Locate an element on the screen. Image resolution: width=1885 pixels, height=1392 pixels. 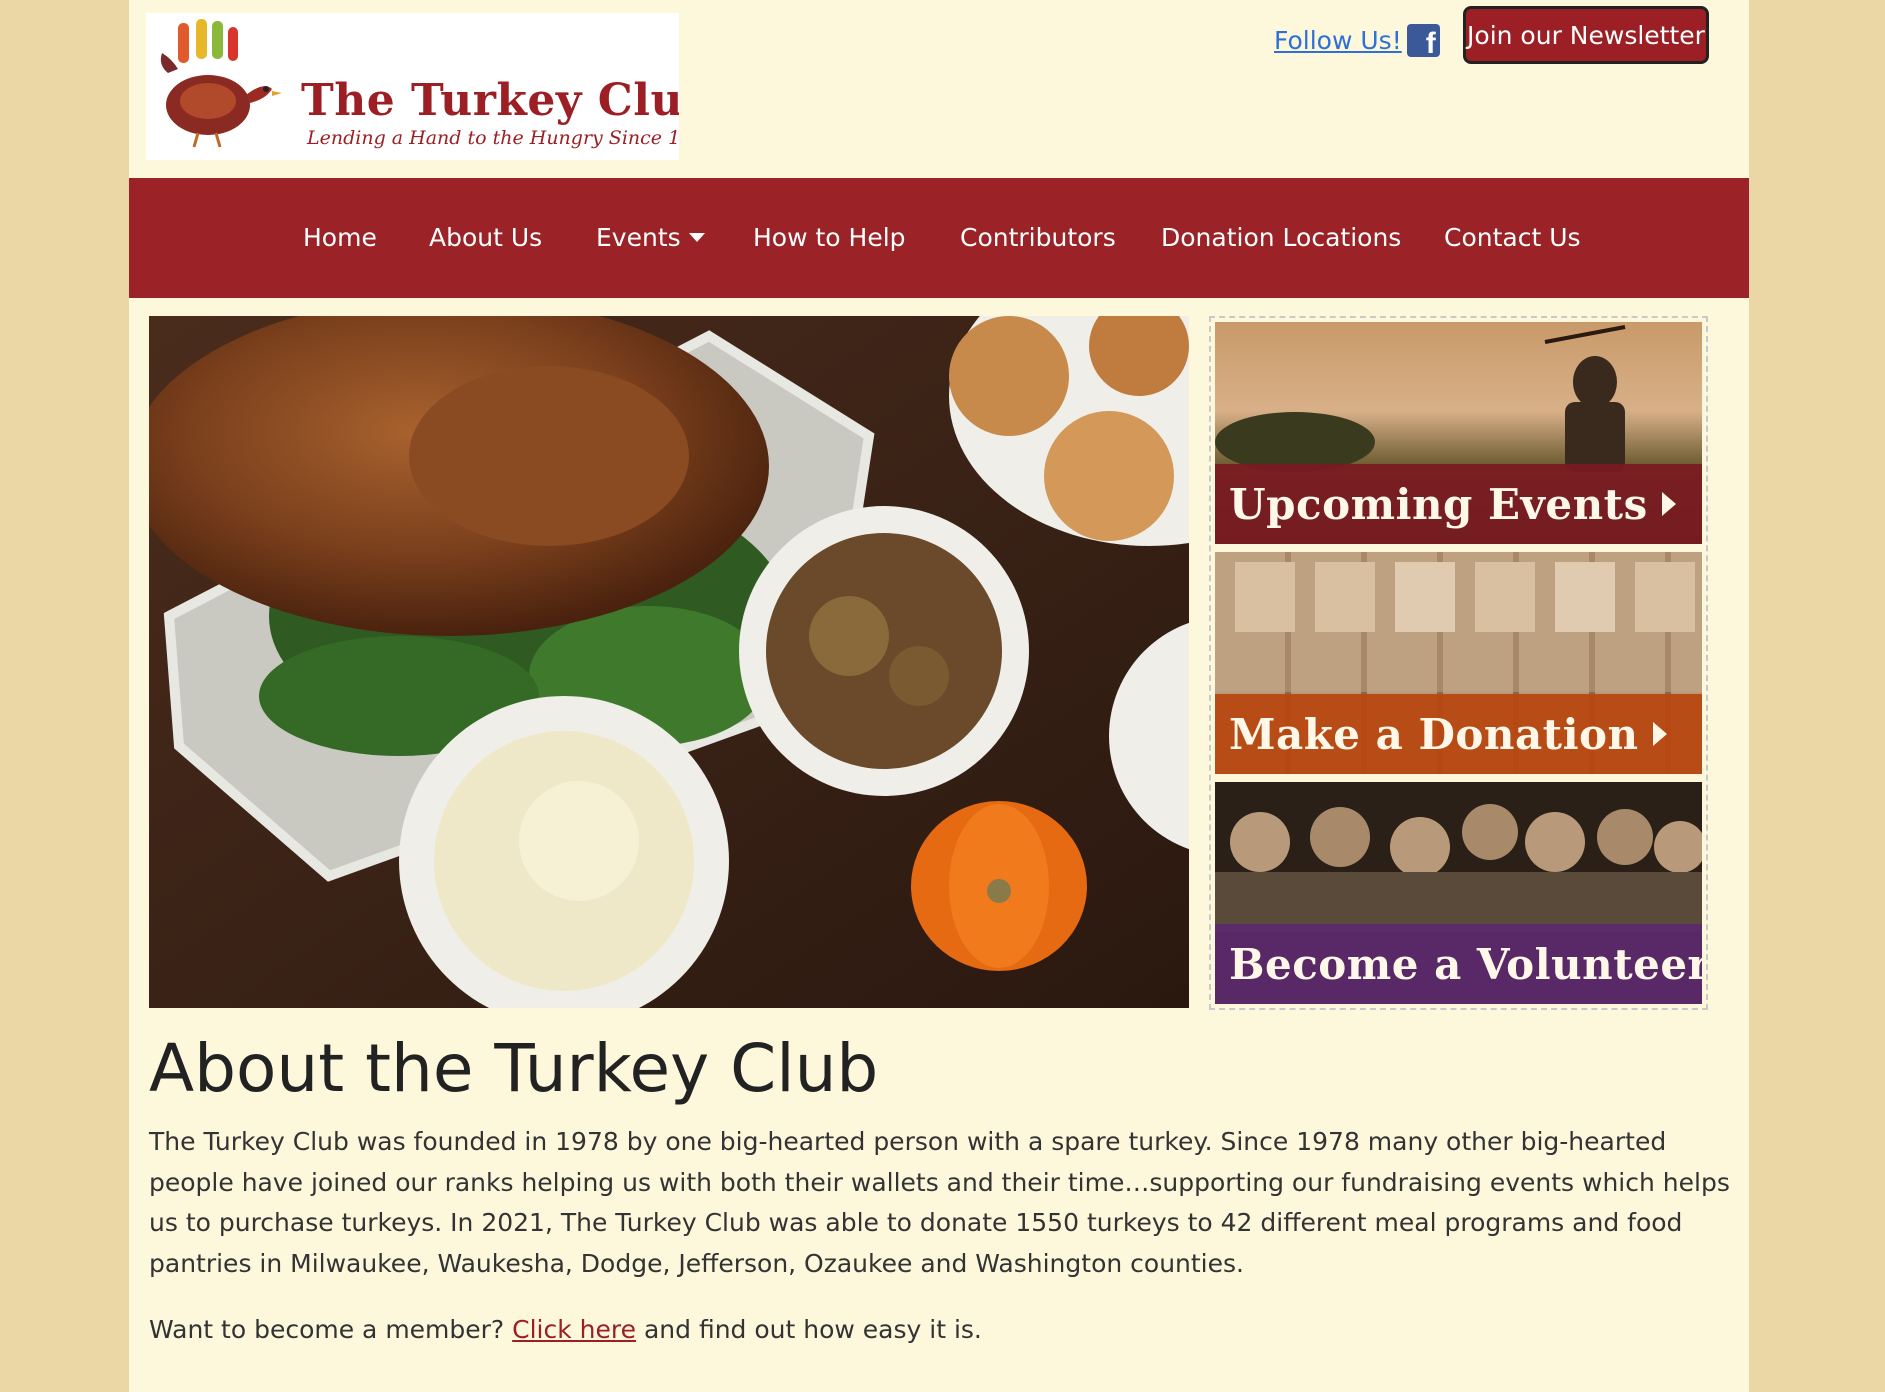
page-title: About the Turkey Club is located at coordinates (514, 1068).